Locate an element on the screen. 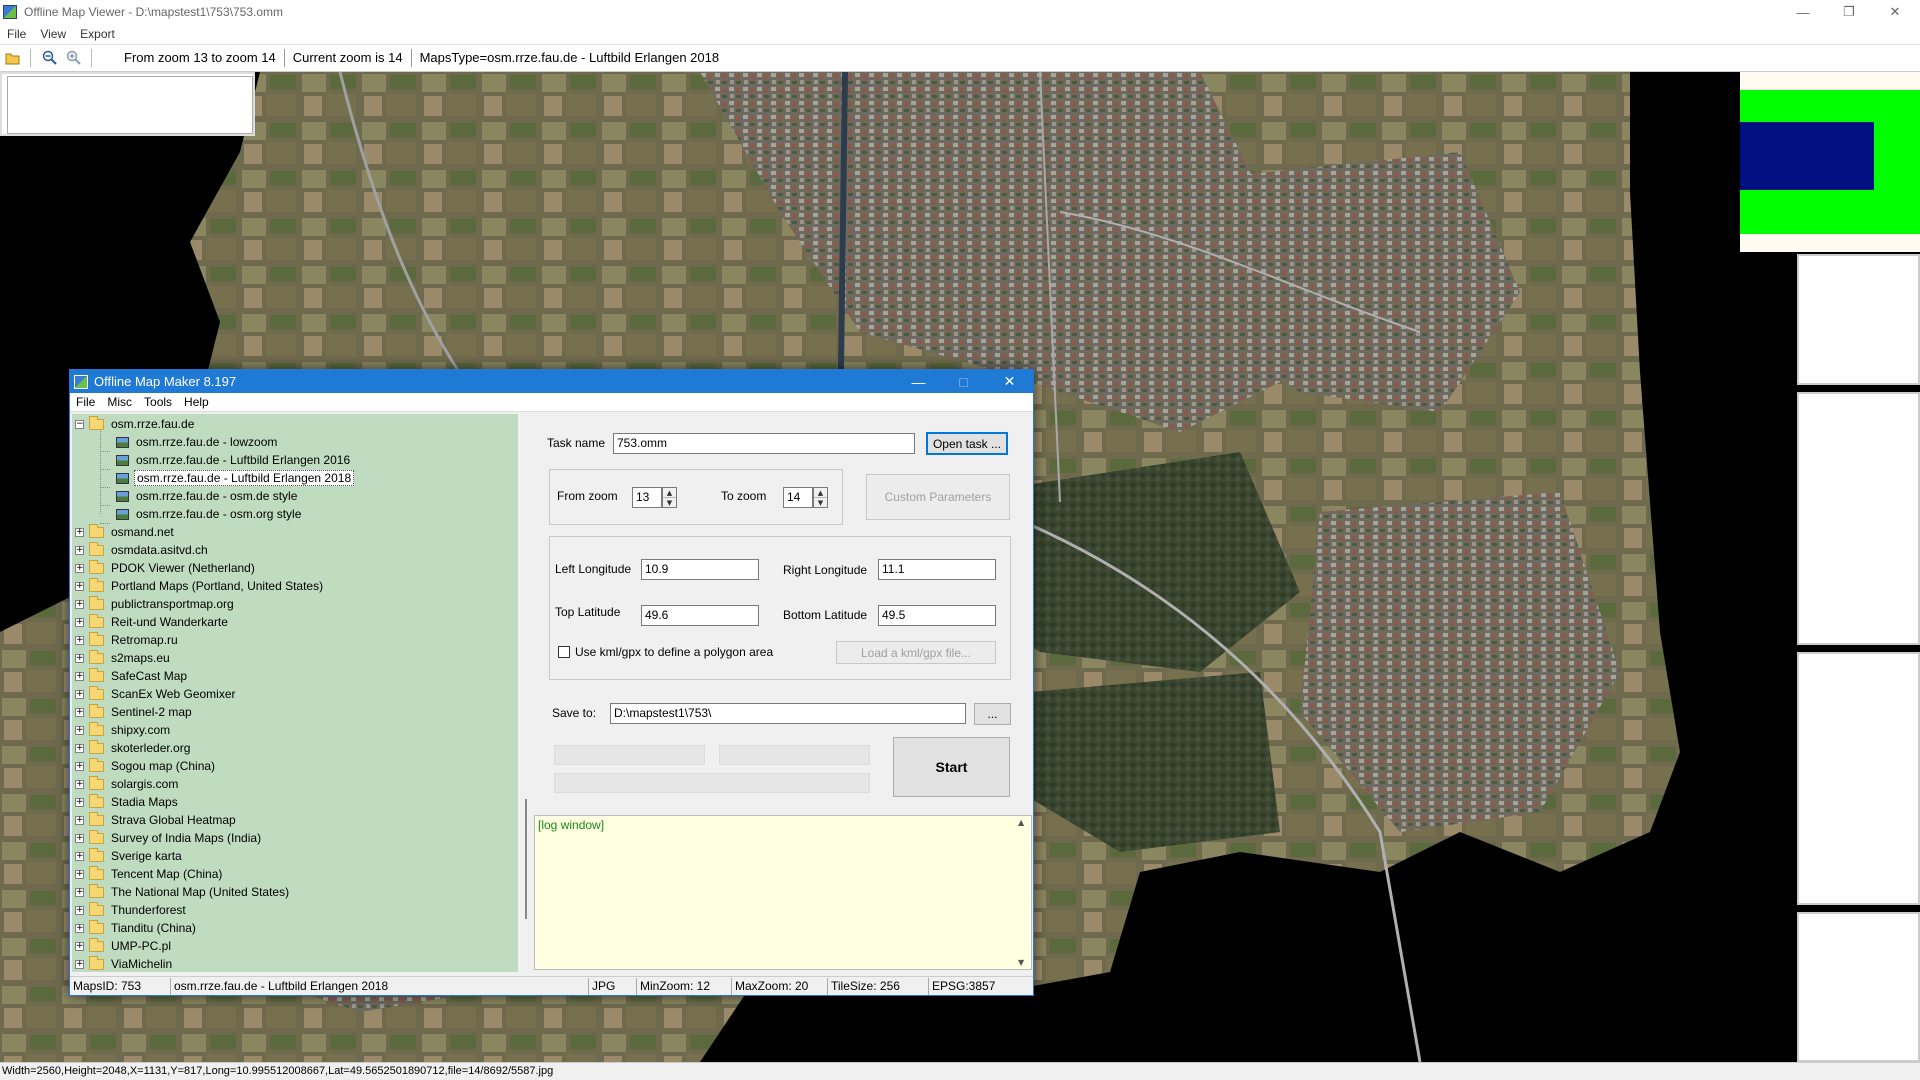 The width and height of the screenshot is (1920, 1080). top-latitude-input: 49.6 is located at coordinates (700, 615).